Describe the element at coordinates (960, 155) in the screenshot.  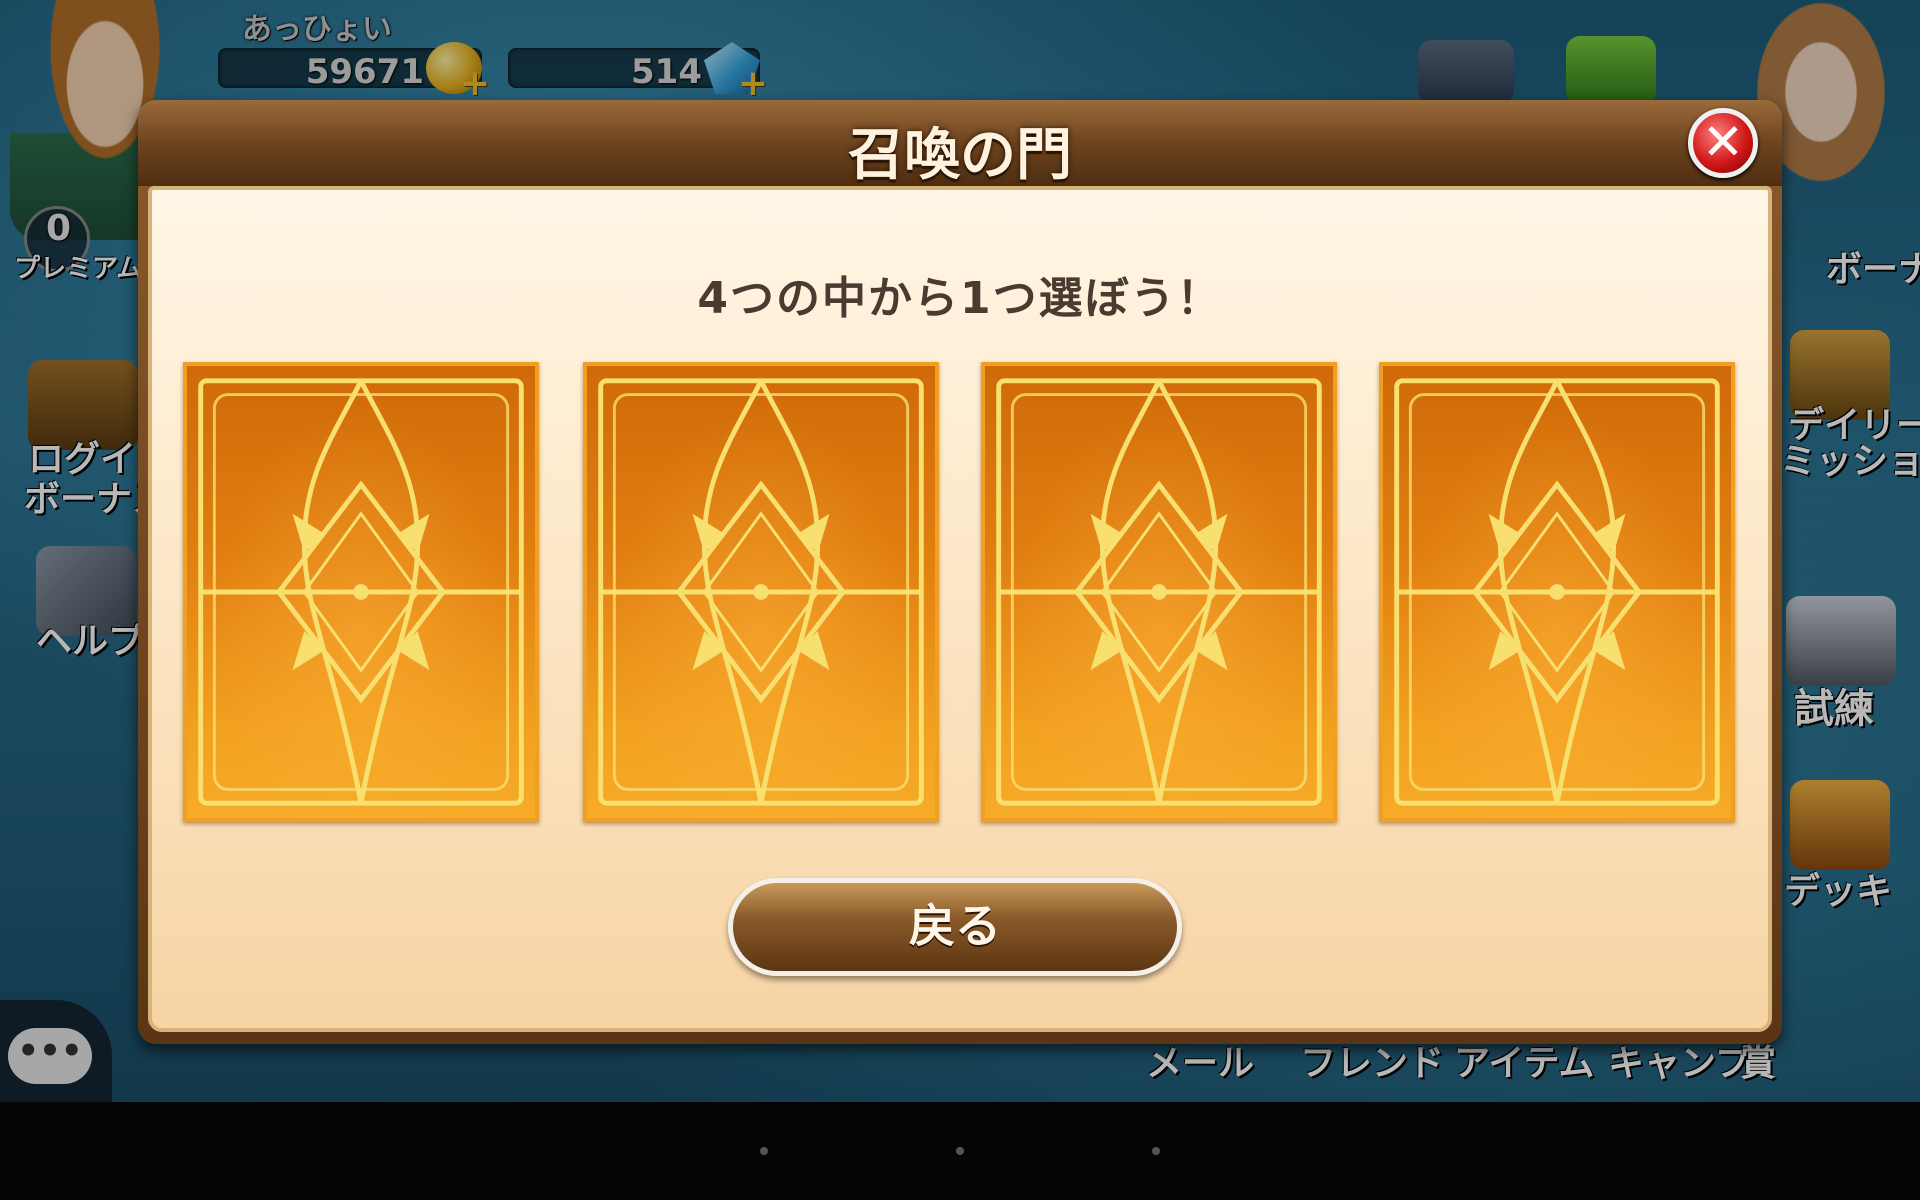
I see `dialog-title: 召喚の門` at that location.